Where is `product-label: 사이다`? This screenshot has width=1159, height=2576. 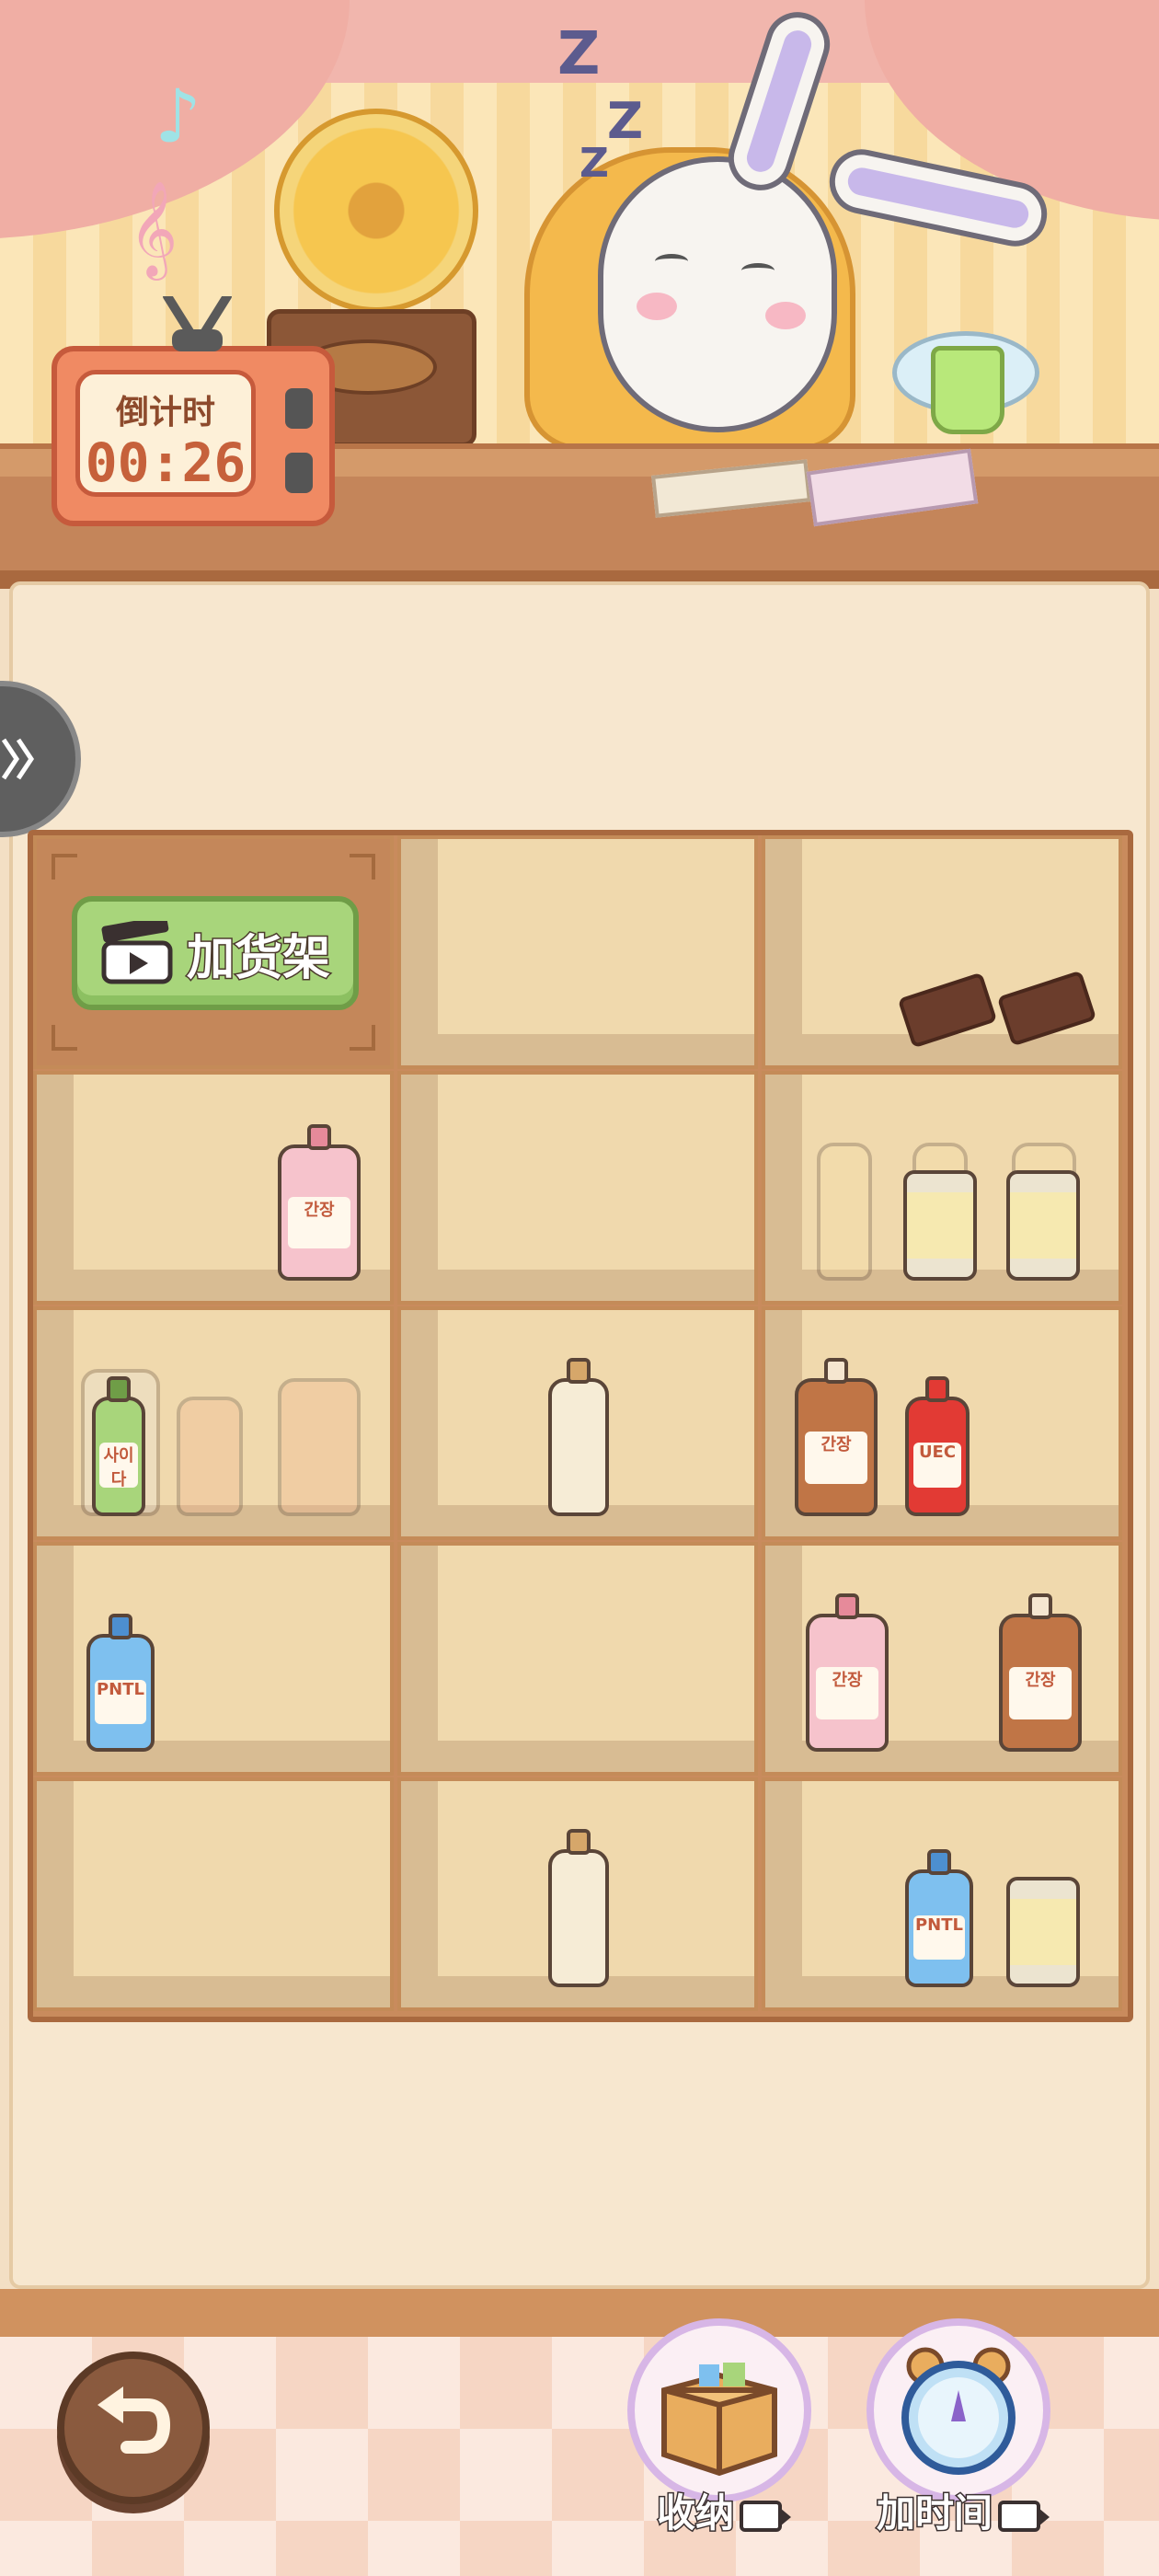
product-label: 사이다 is located at coordinates (118, 1466).